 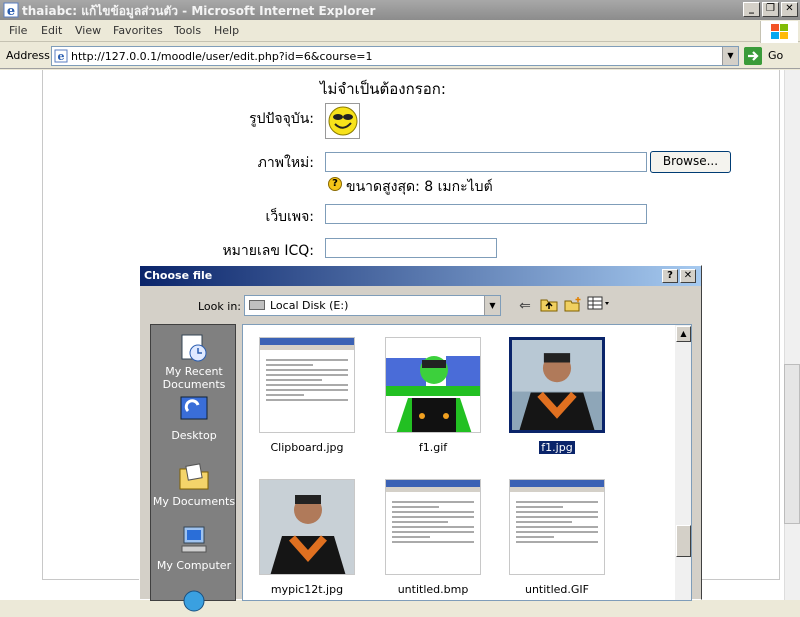 What do you see at coordinates (226, 30) in the screenshot?
I see `menu-help: Help` at bounding box center [226, 30].